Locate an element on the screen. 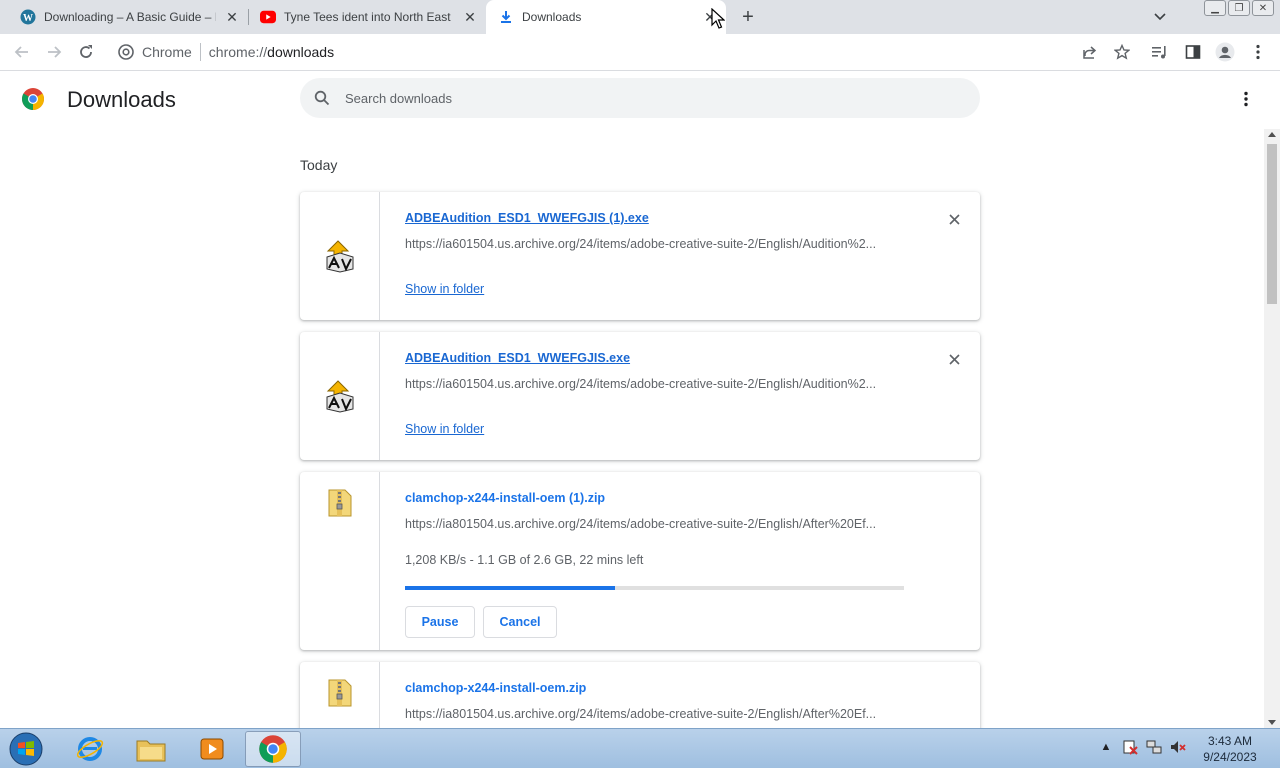 Image resolution: width=1280 pixels, height=768 pixels. youtube-icon is located at coordinates (268, 17).